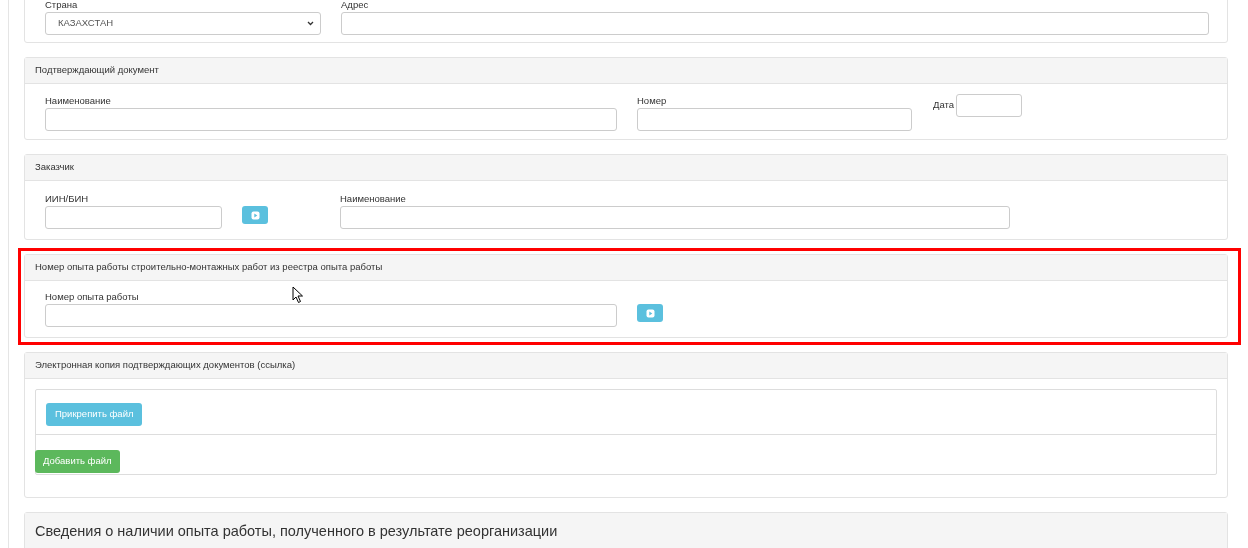  Describe the element at coordinates (298, 295) in the screenshot. I see `cursor-icon` at that location.